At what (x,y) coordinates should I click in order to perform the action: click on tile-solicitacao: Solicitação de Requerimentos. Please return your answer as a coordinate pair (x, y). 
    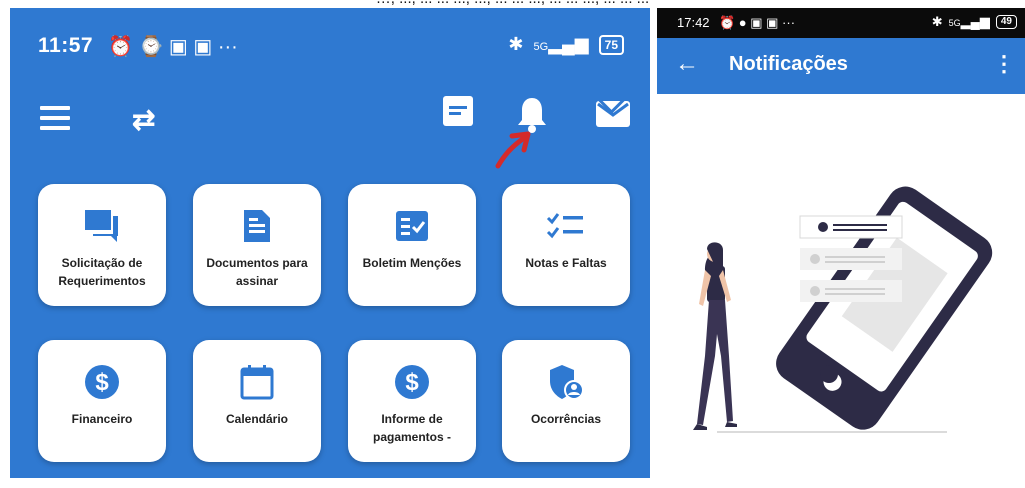
    Looking at the image, I should click on (102, 245).